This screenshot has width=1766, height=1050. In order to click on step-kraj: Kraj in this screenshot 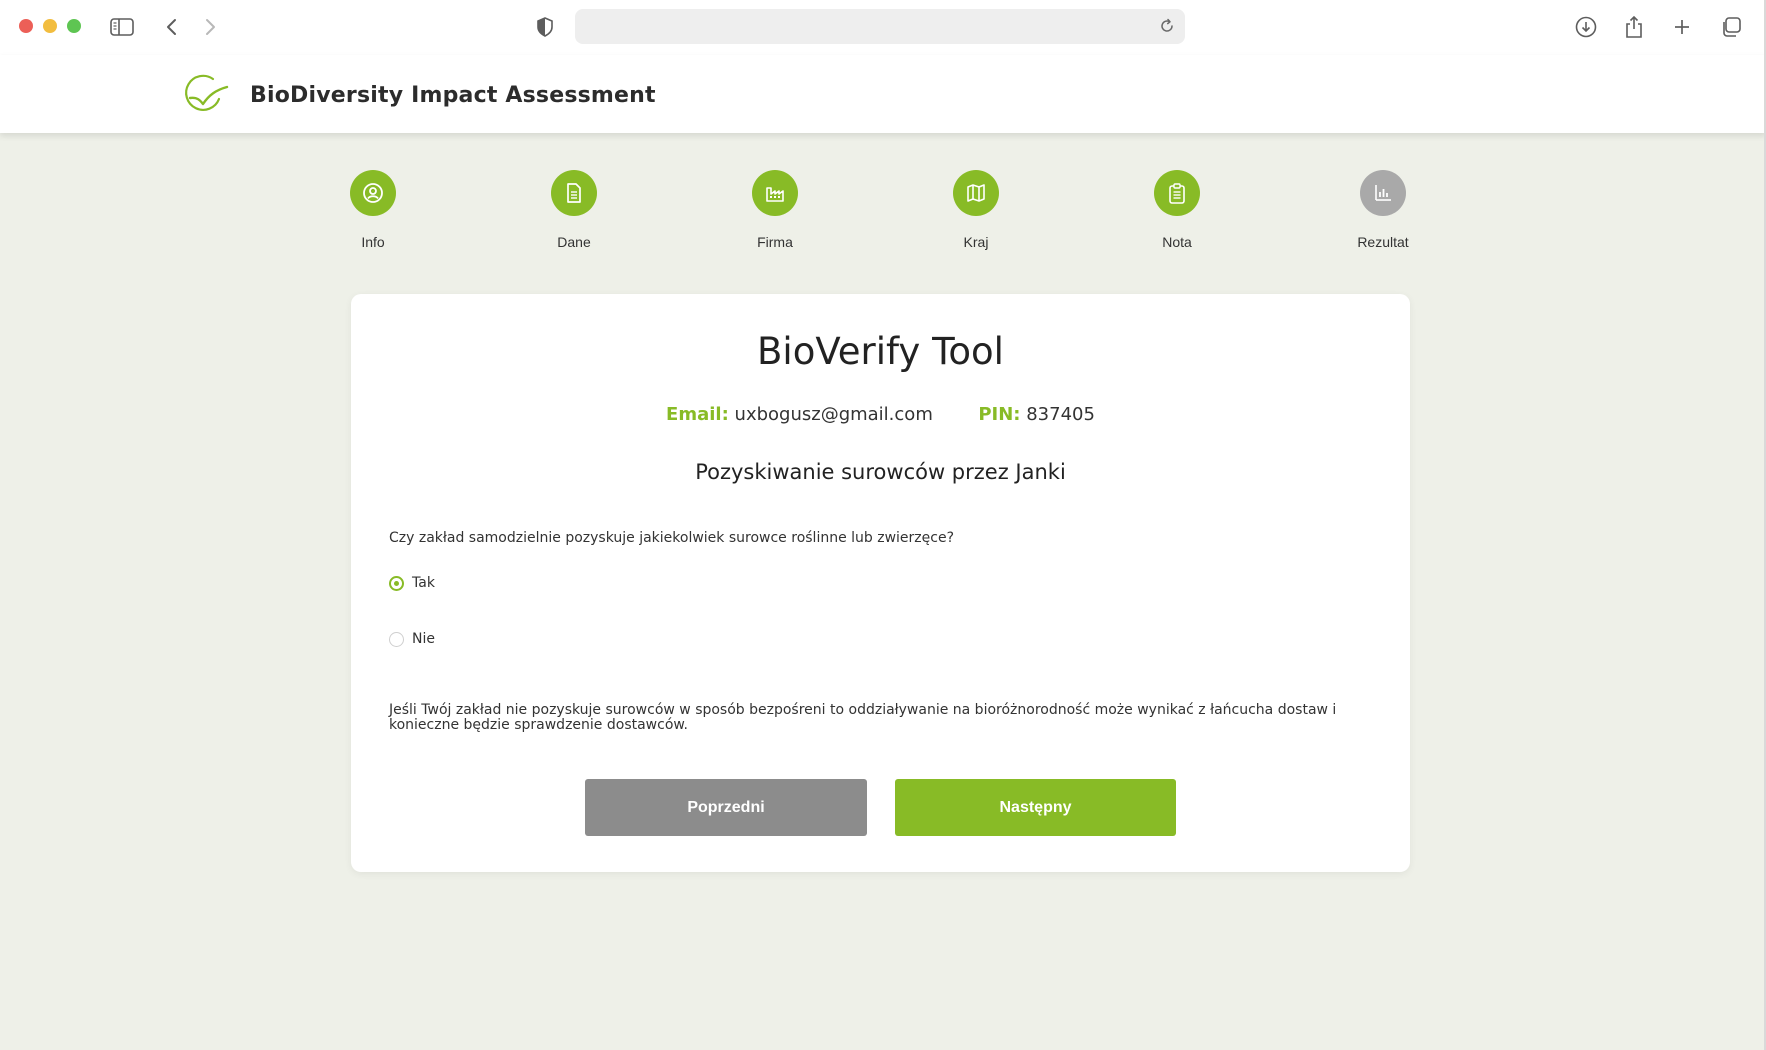, I will do `click(976, 210)`.